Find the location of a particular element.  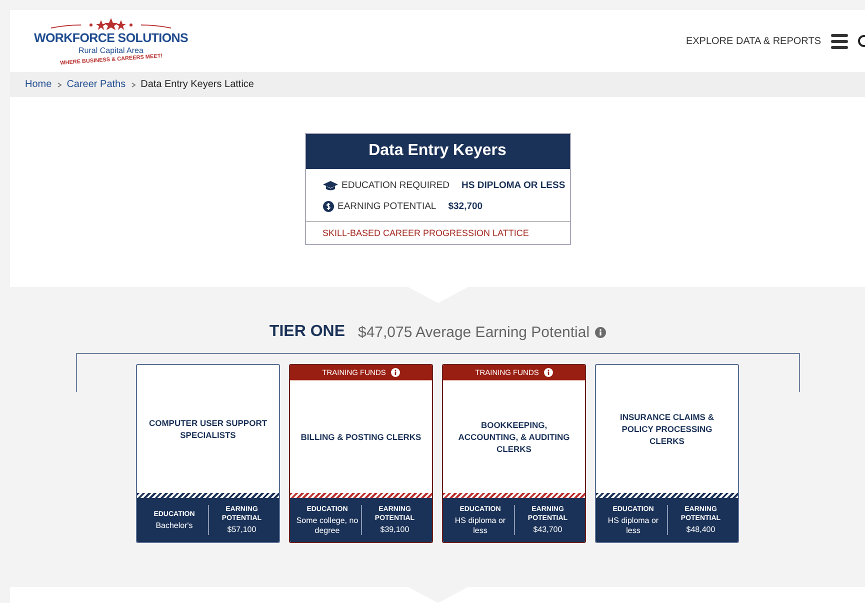

logo-subtitle: Rural Capital Area is located at coordinates (111, 50).